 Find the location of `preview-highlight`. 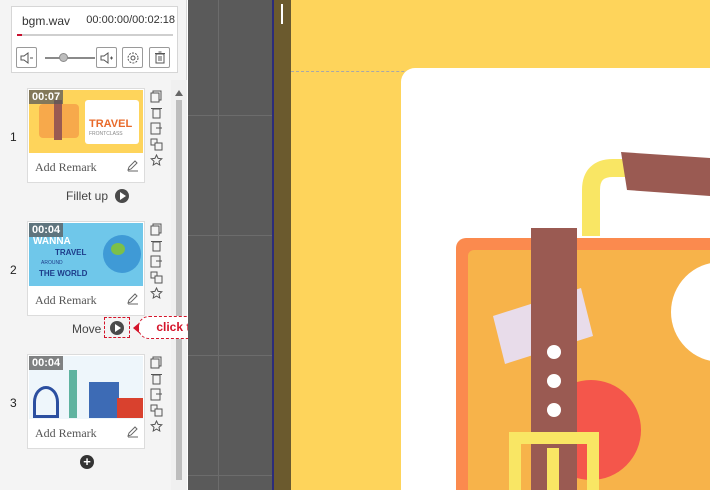

preview-highlight is located at coordinates (117, 327).